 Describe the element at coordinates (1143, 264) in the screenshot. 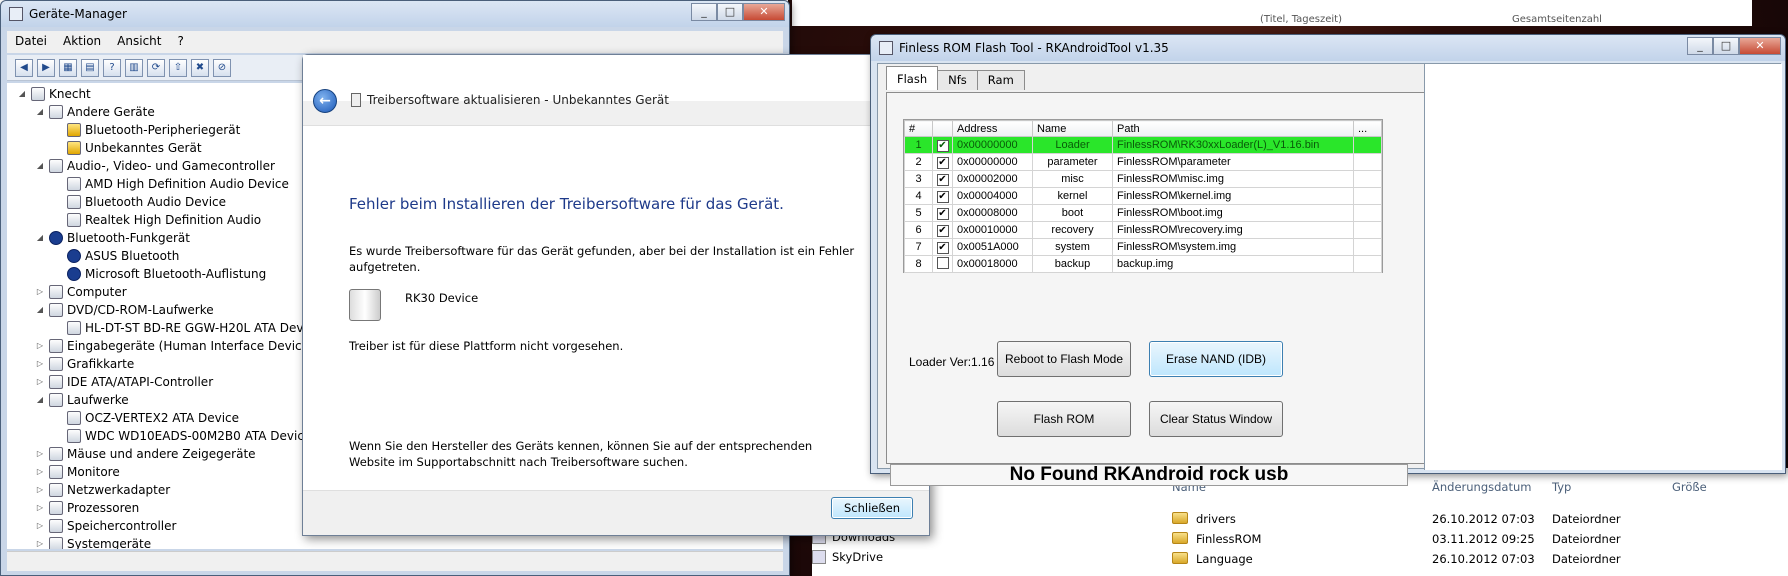

I see `partition-row: 8 0x00018000 backup backup.img` at that location.